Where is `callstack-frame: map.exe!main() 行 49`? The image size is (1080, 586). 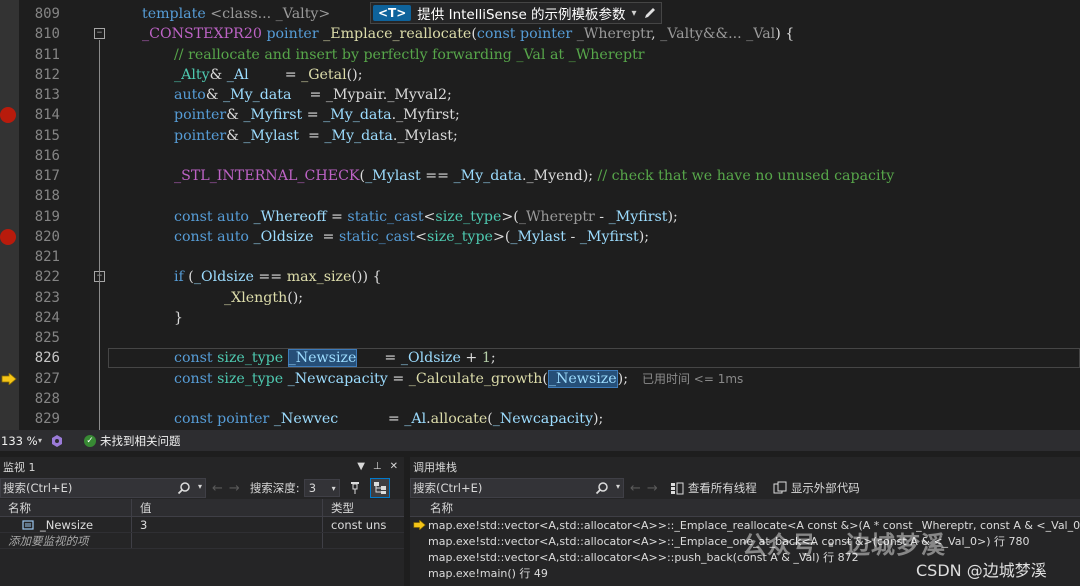
callstack-frame: map.exe!main() 行 49 is located at coordinates (745, 573).